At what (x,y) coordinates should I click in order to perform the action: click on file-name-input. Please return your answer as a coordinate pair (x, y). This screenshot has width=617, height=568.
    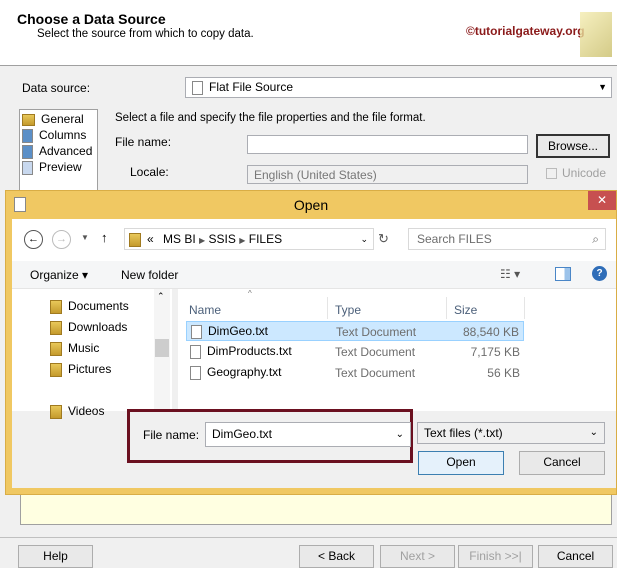
    Looking at the image, I should click on (387, 144).